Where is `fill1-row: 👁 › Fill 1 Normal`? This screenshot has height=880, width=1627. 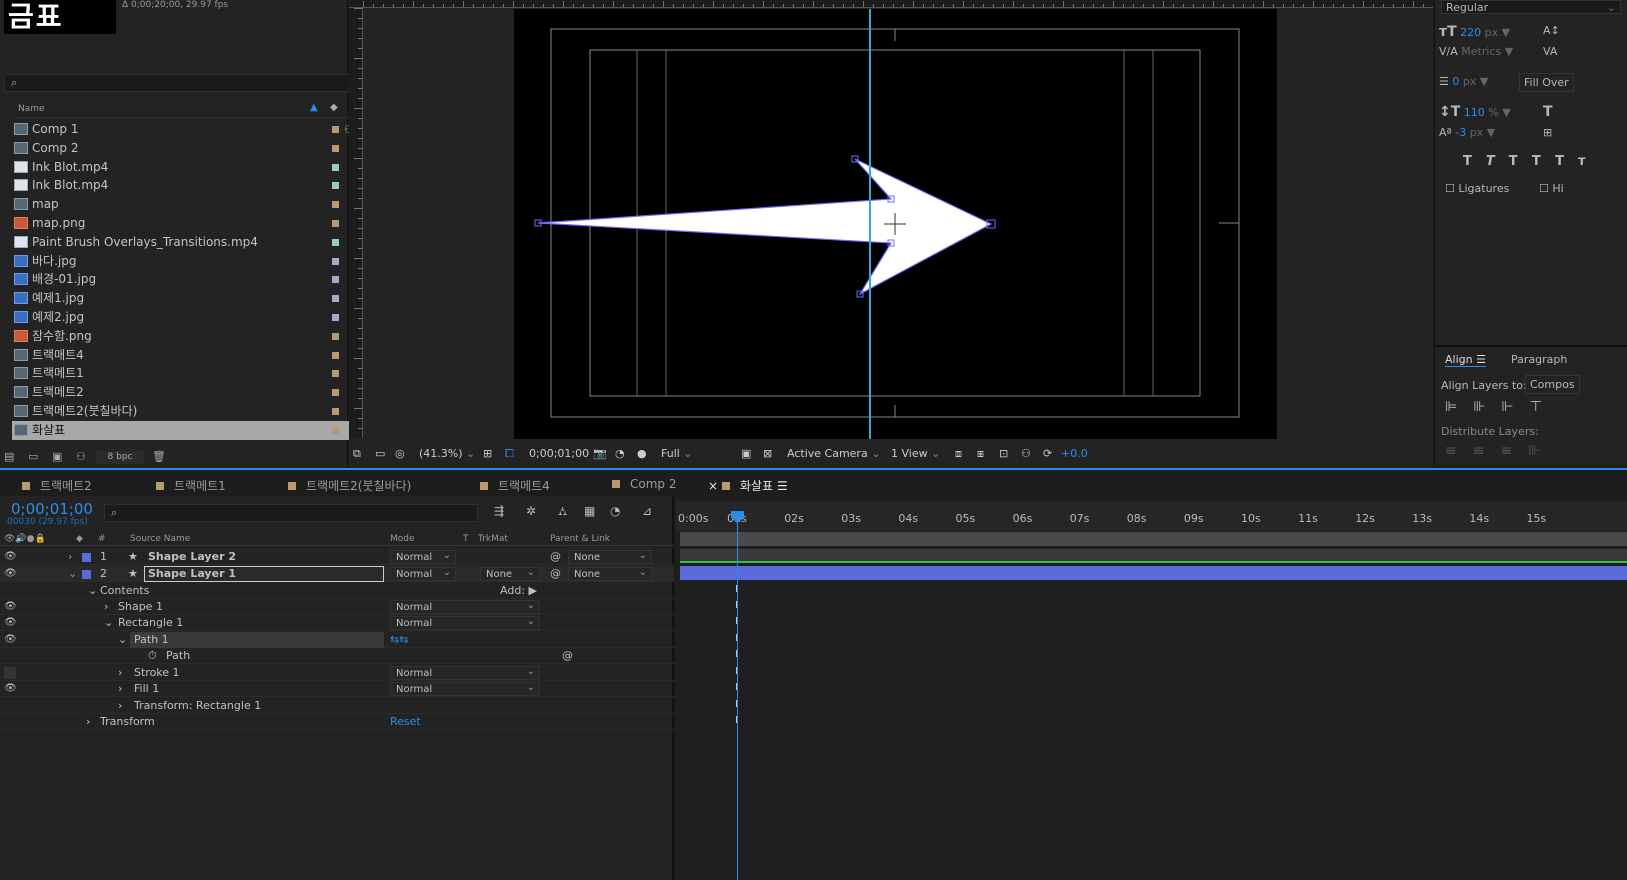
fill1-row: 👁 › Fill 1 Normal is located at coordinates (337, 689).